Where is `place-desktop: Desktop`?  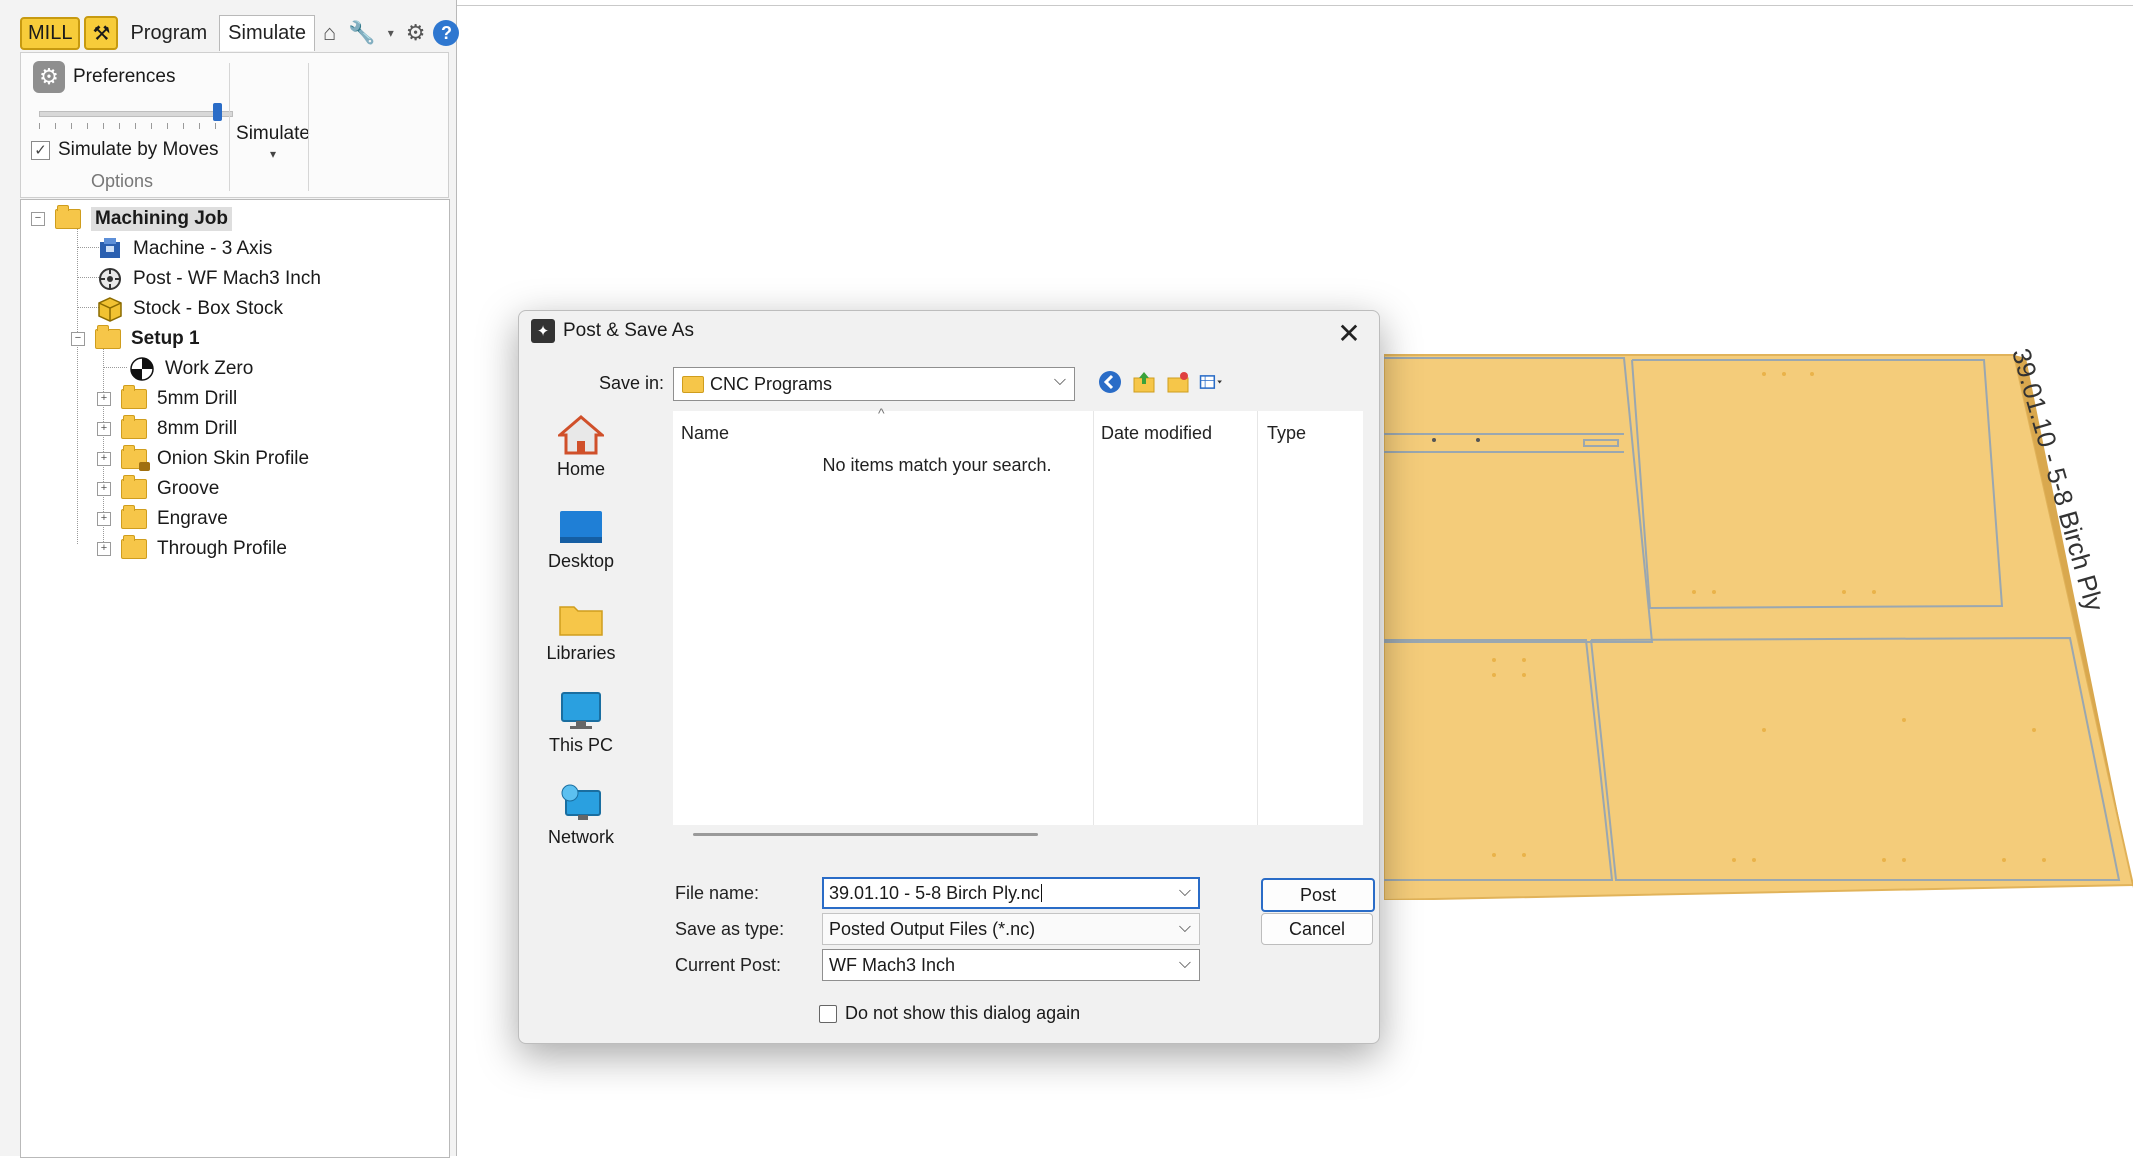 place-desktop: Desktop is located at coordinates (581, 539).